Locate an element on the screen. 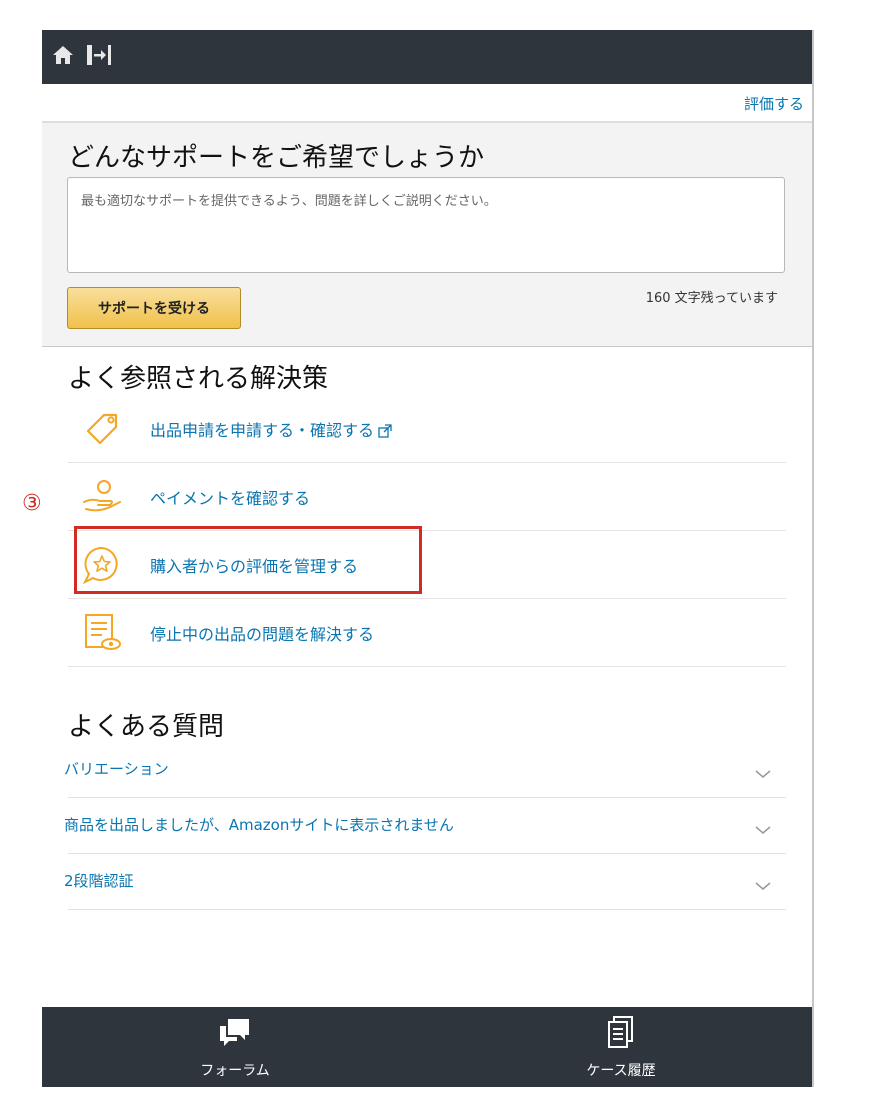 Image resolution: width=878 pixels, height=1112 pixels. rate-link: 評価する is located at coordinates (774, 103).